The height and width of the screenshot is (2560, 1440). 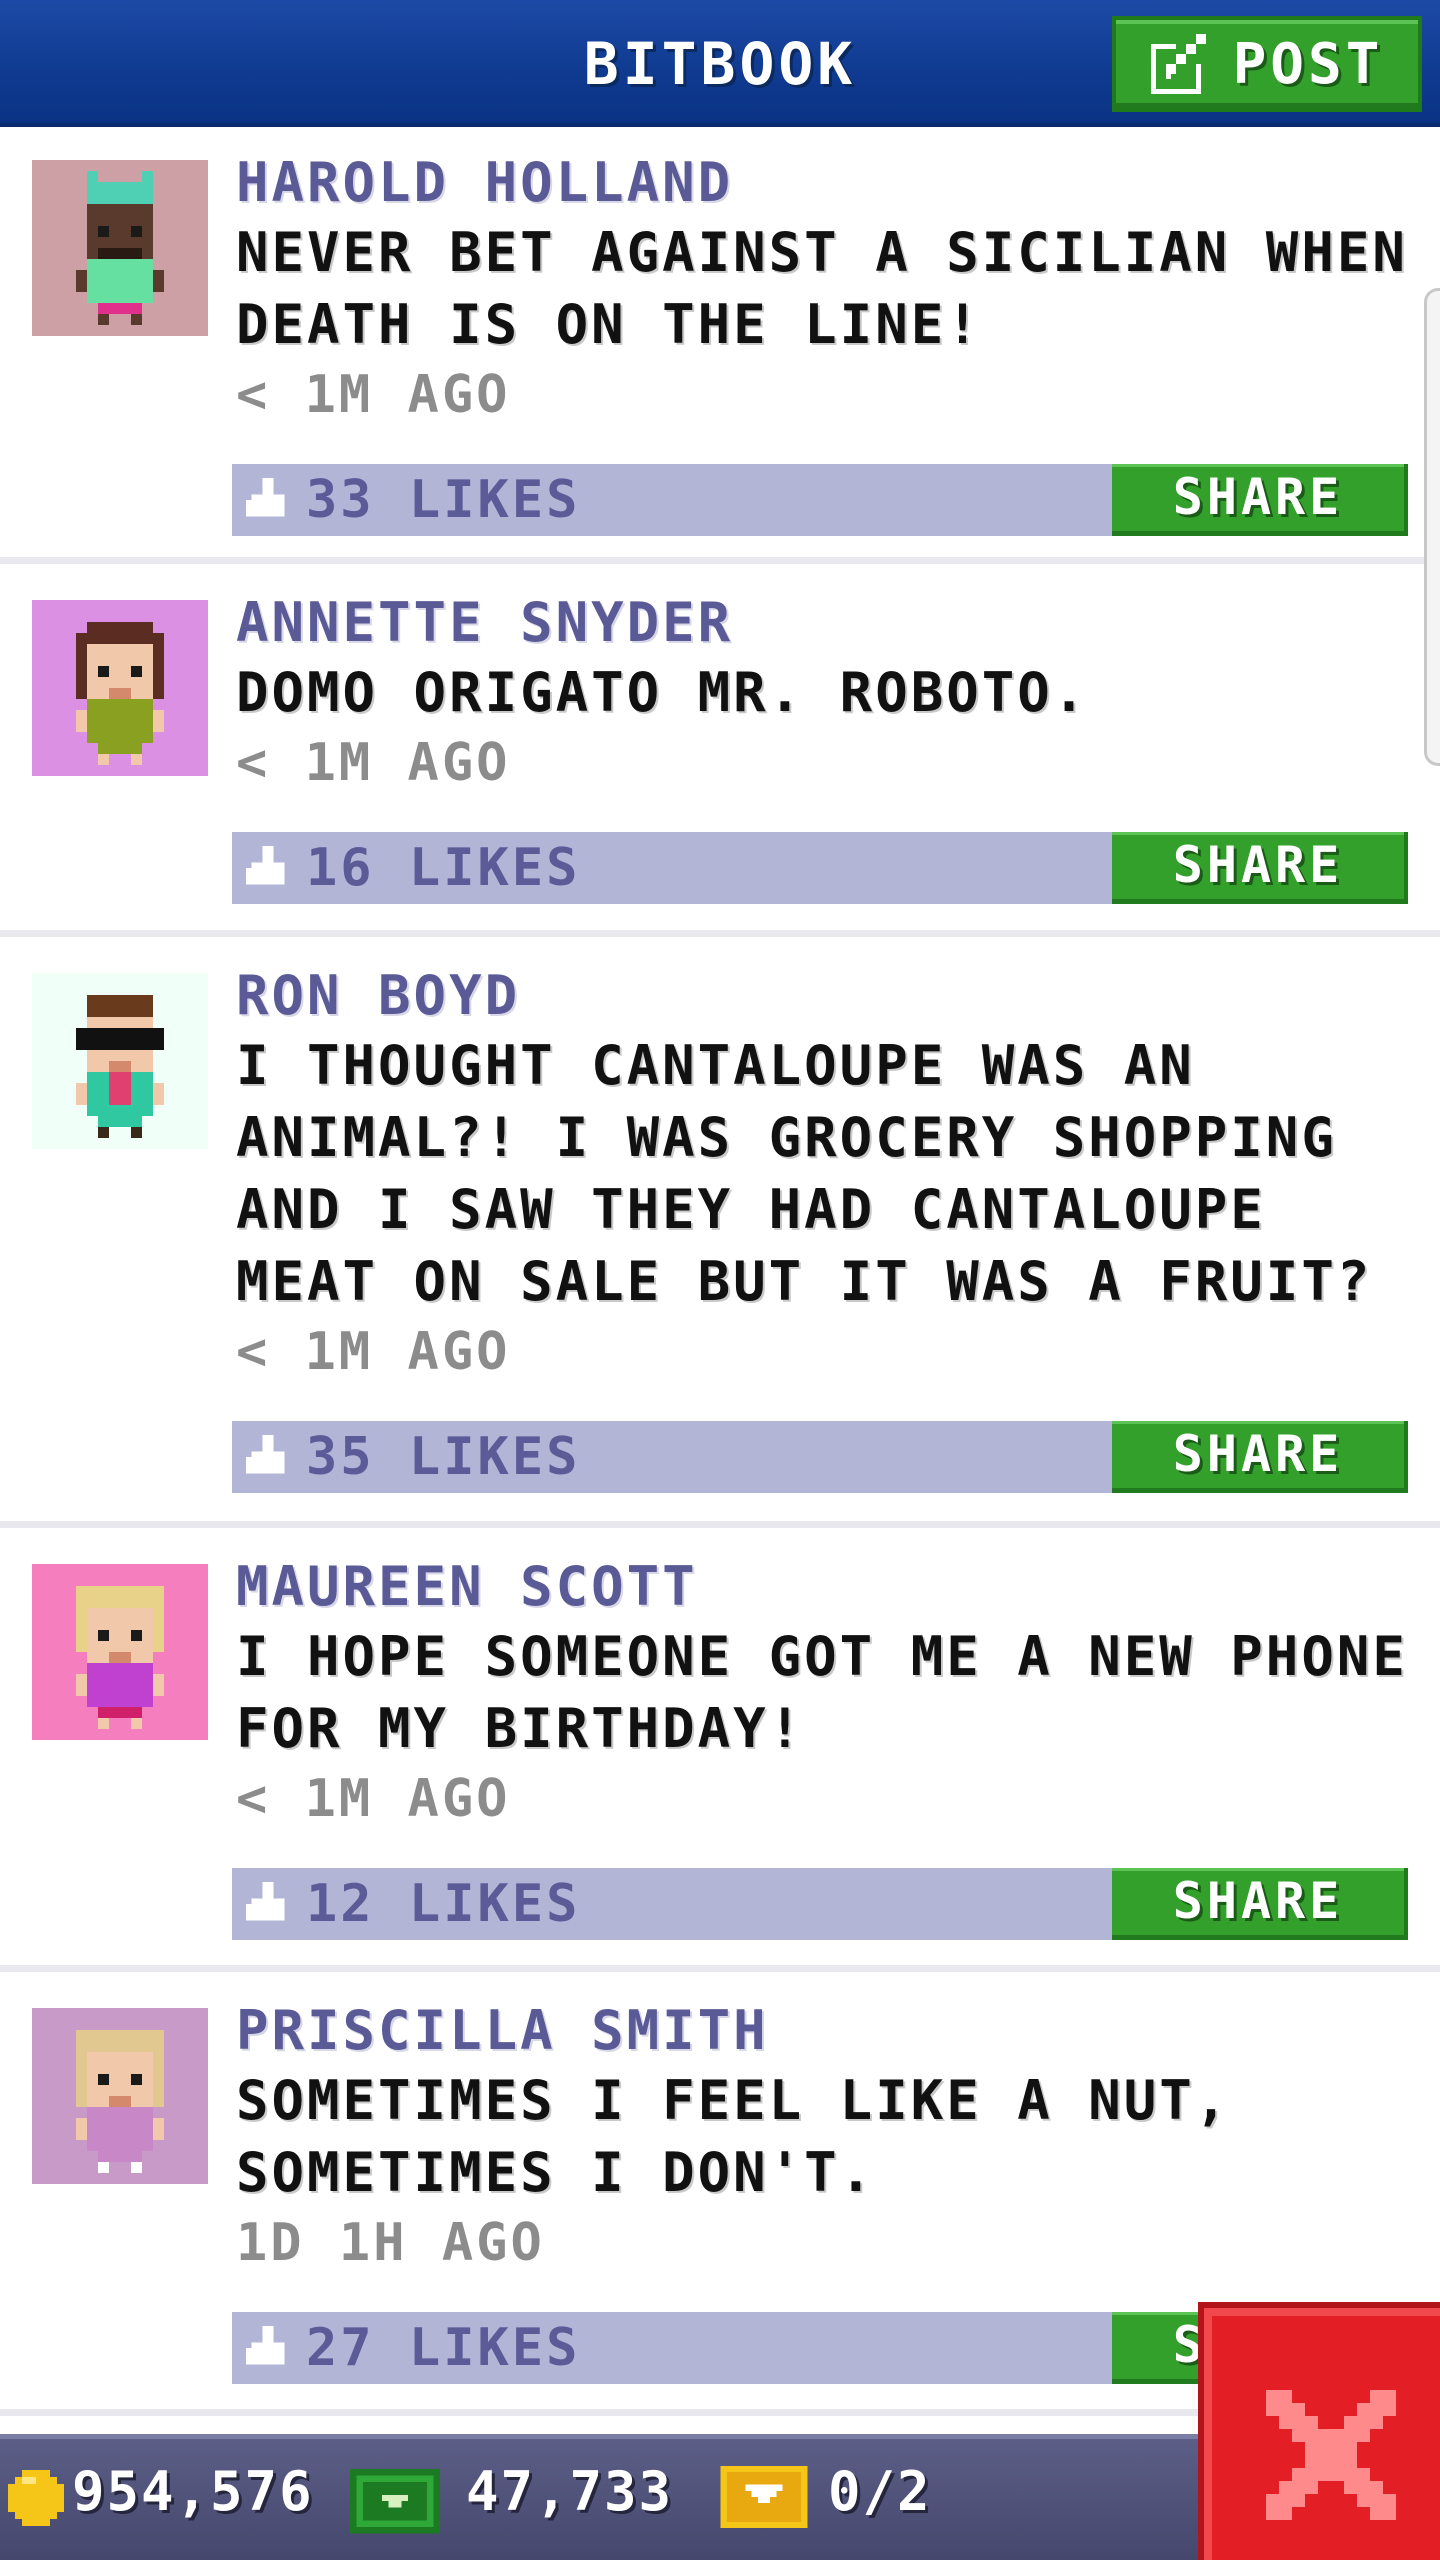 I want to click on like-count: 35 LIKES, so click(x=443, y=1457).